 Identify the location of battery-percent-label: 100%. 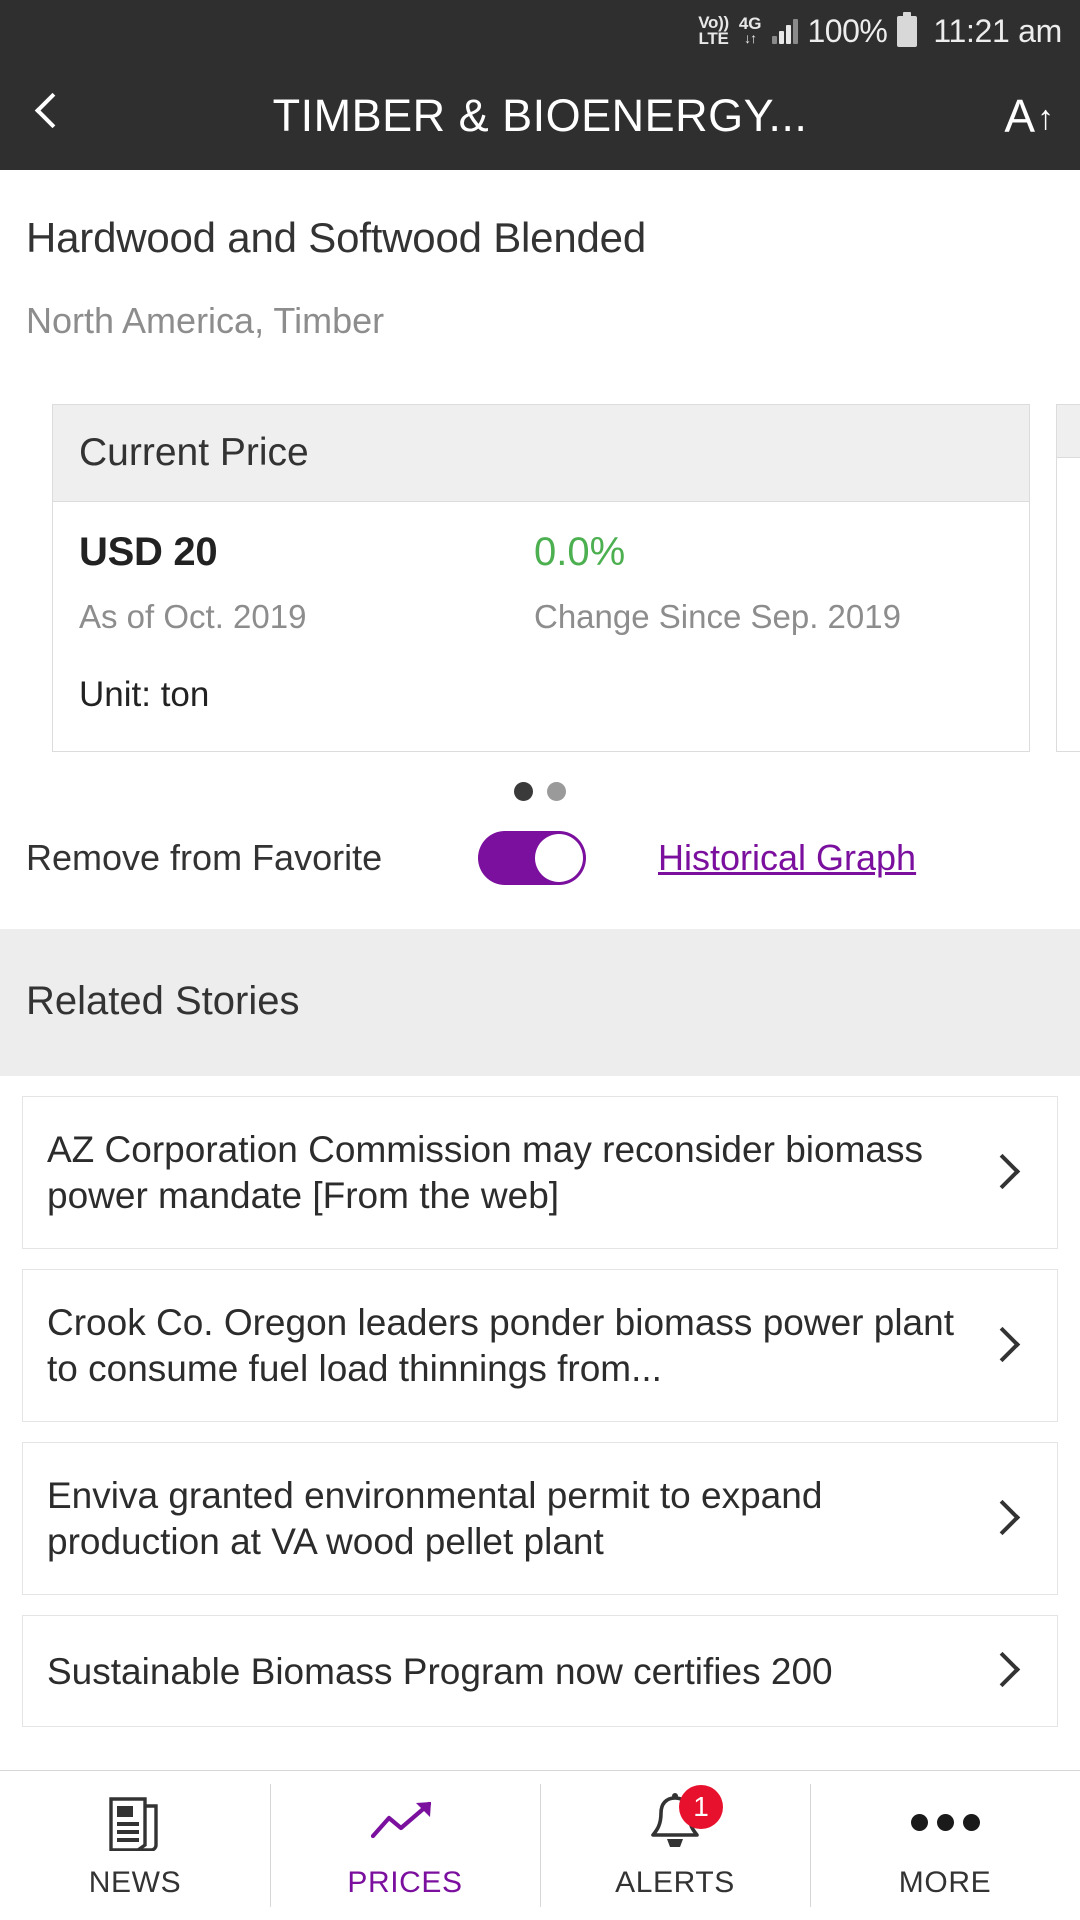
(847, 30).